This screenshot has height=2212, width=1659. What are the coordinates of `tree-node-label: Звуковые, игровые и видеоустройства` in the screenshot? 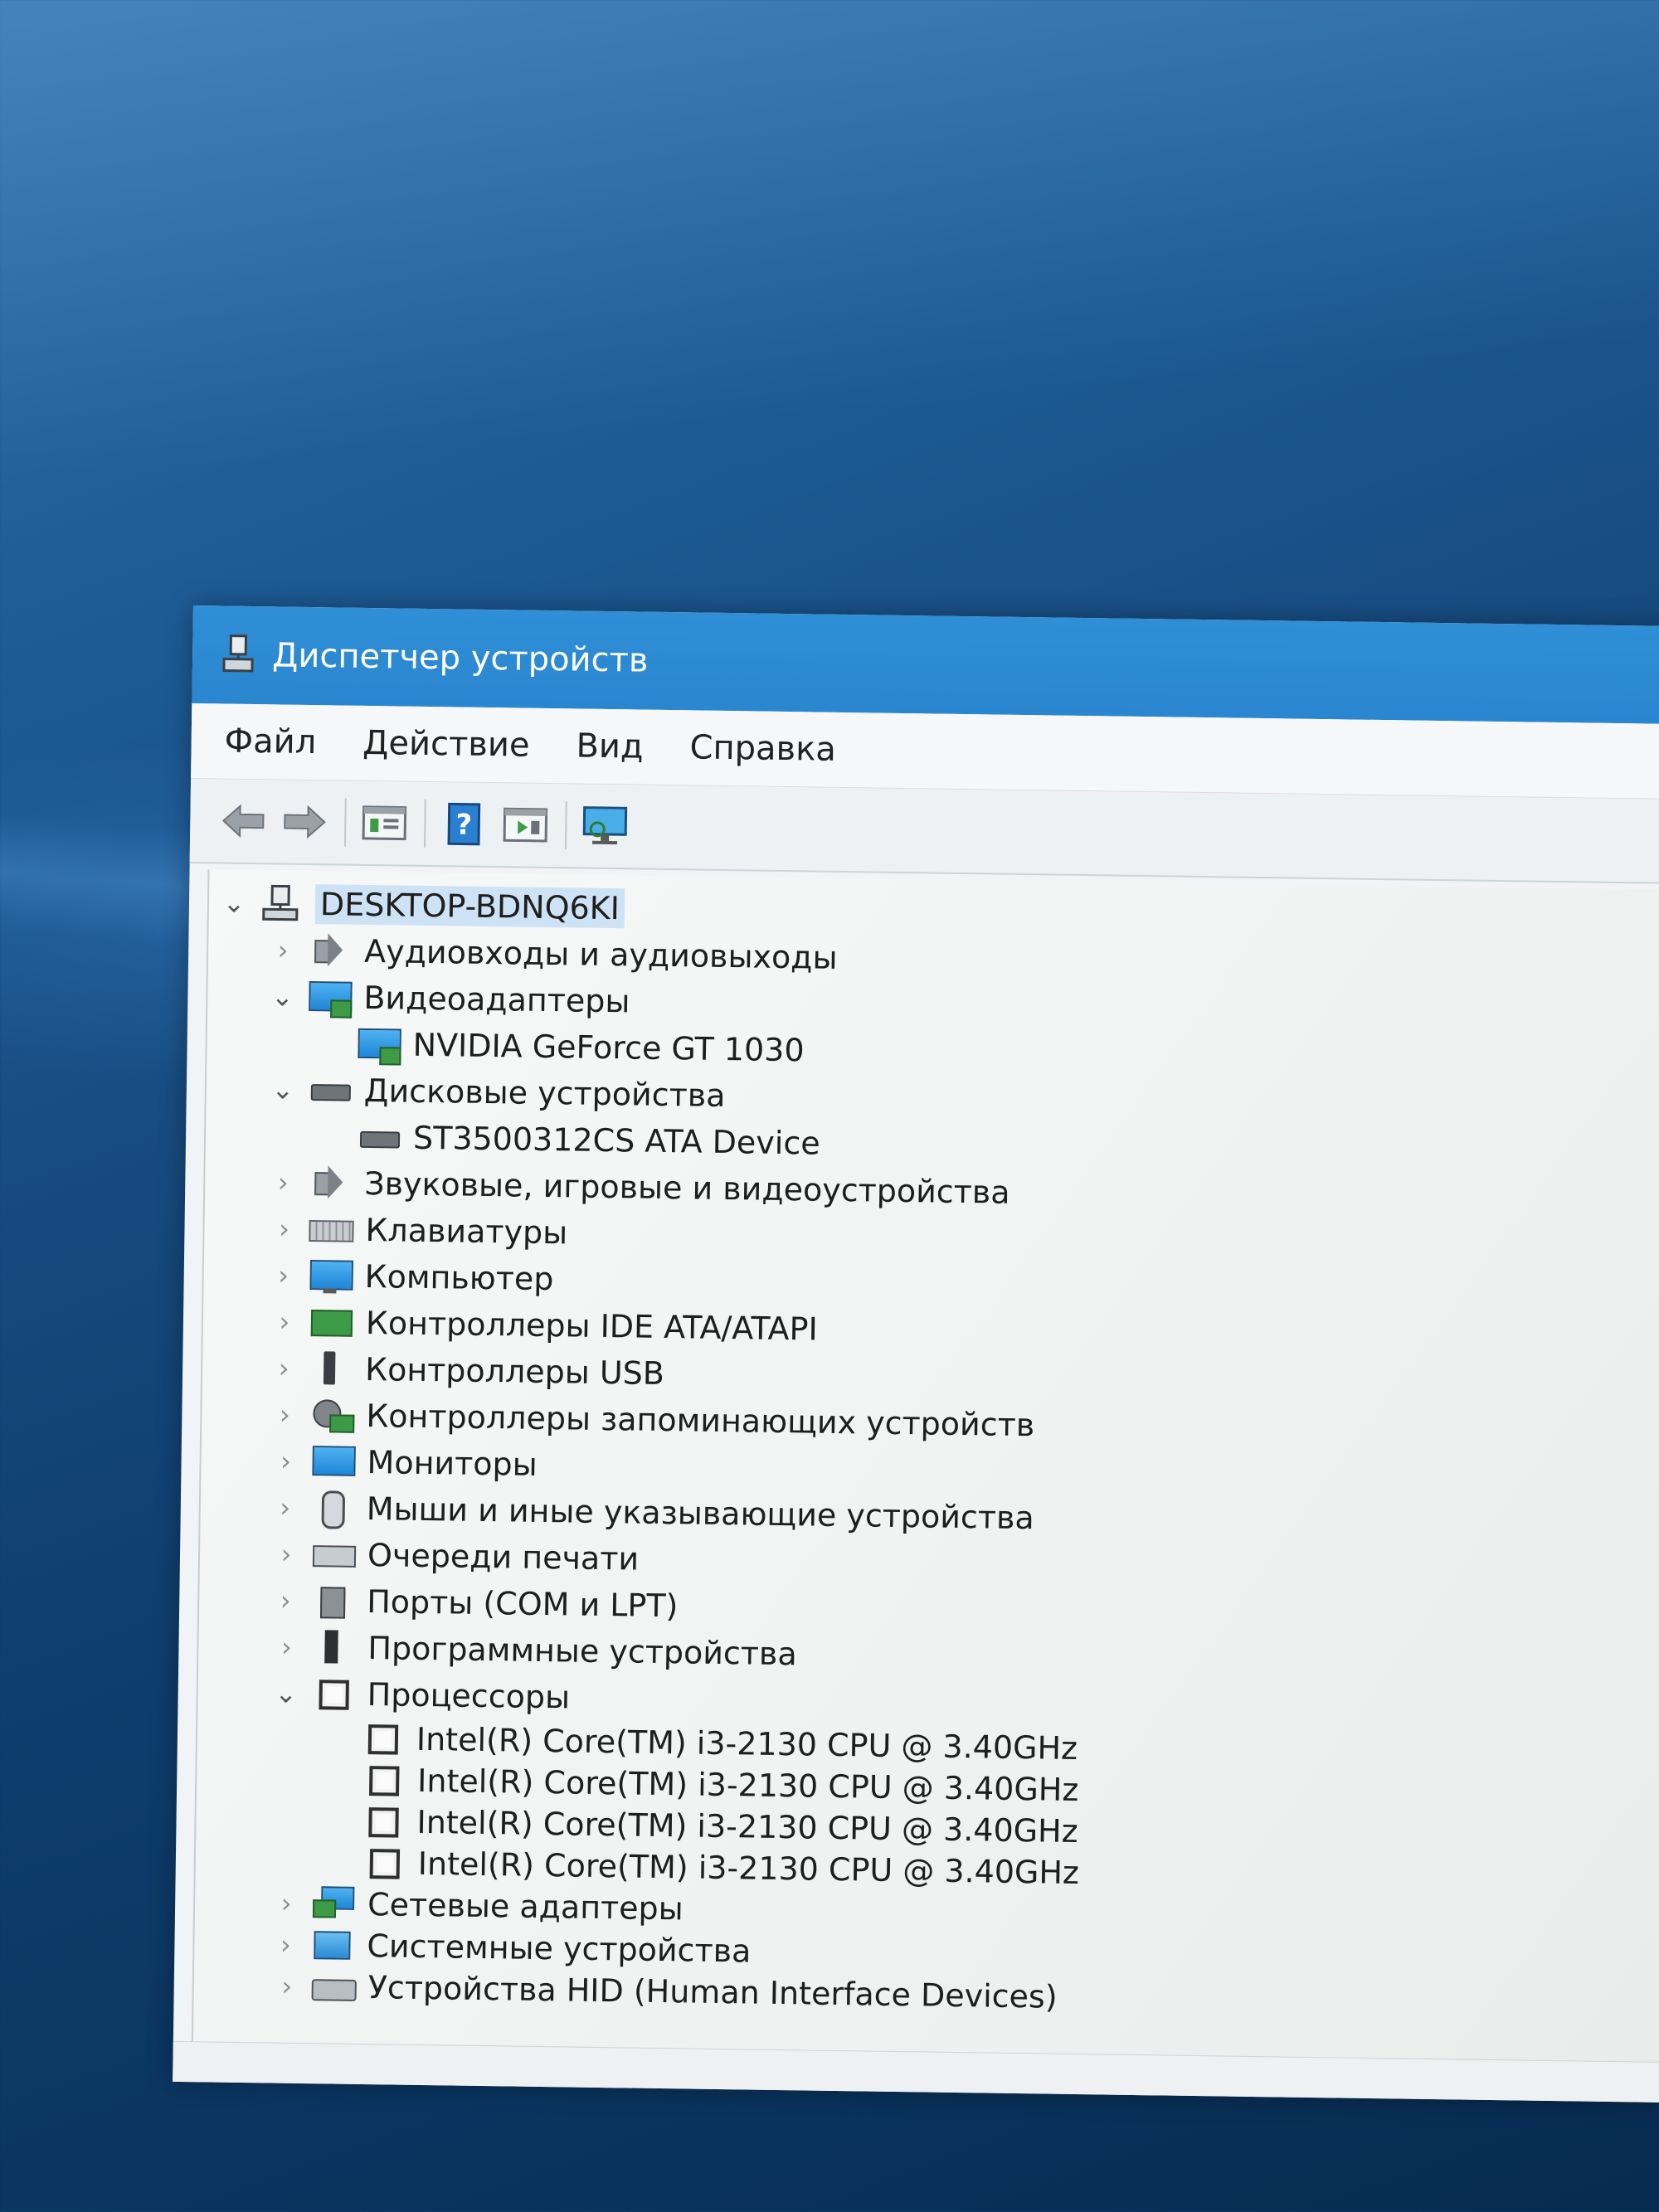 It's located at (686, 1187).